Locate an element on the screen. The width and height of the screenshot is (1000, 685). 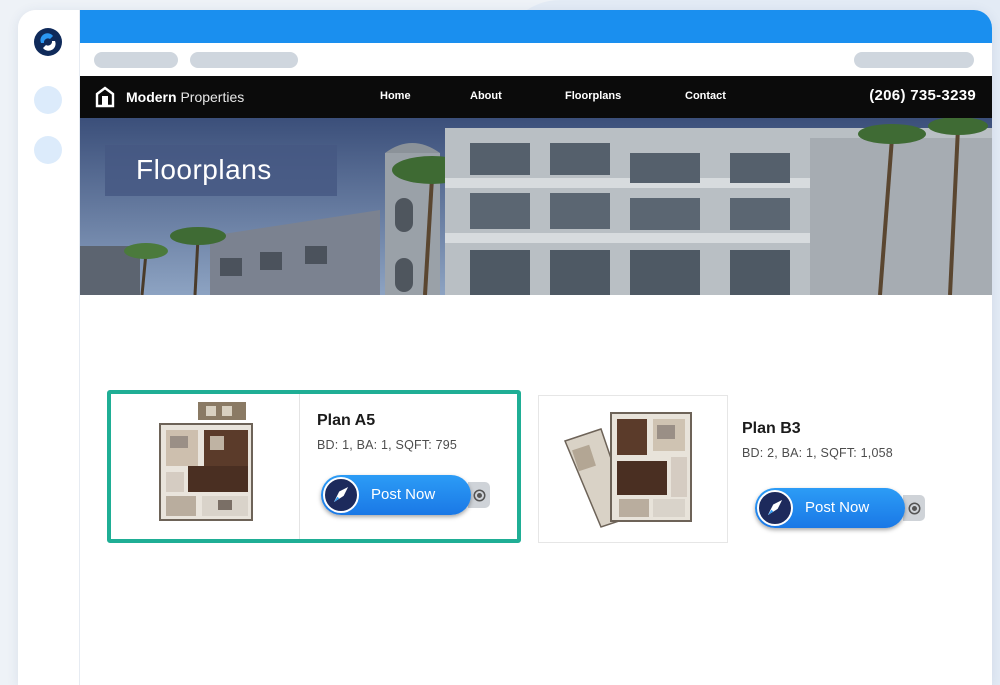
brand-name-bold: Modern is located at coordinates (151, 97).